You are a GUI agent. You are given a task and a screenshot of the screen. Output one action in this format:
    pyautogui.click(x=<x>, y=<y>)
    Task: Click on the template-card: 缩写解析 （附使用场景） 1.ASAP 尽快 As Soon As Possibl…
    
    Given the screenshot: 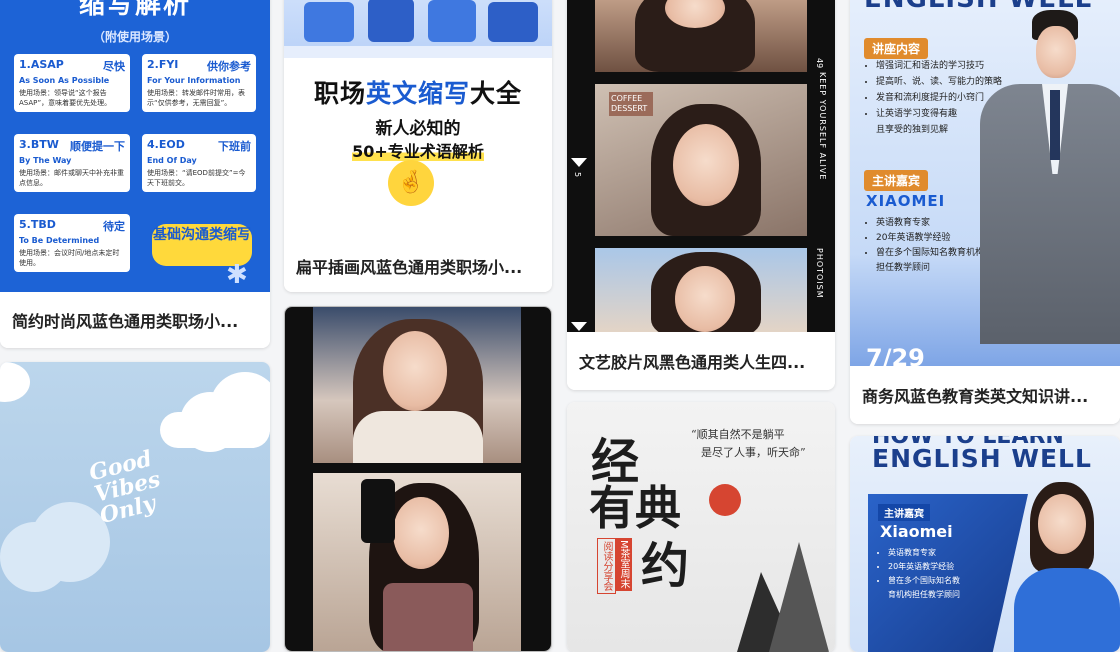 What is the action you would take?
    pyautogui.click(x=135, y=174)
    